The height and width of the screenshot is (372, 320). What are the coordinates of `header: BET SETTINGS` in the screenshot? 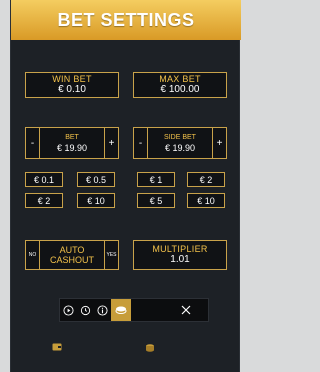 It's located at (126, 20).